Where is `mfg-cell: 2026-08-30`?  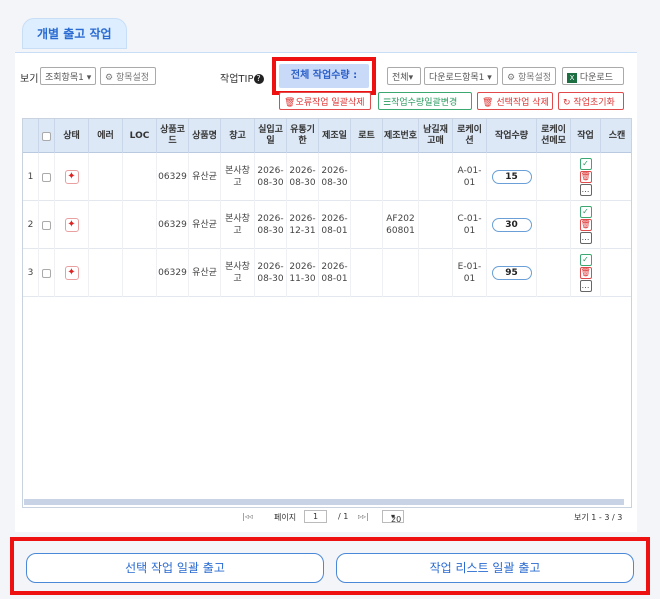
mfg-cell: 2026-08-30 is located at coordinates (335, 177).